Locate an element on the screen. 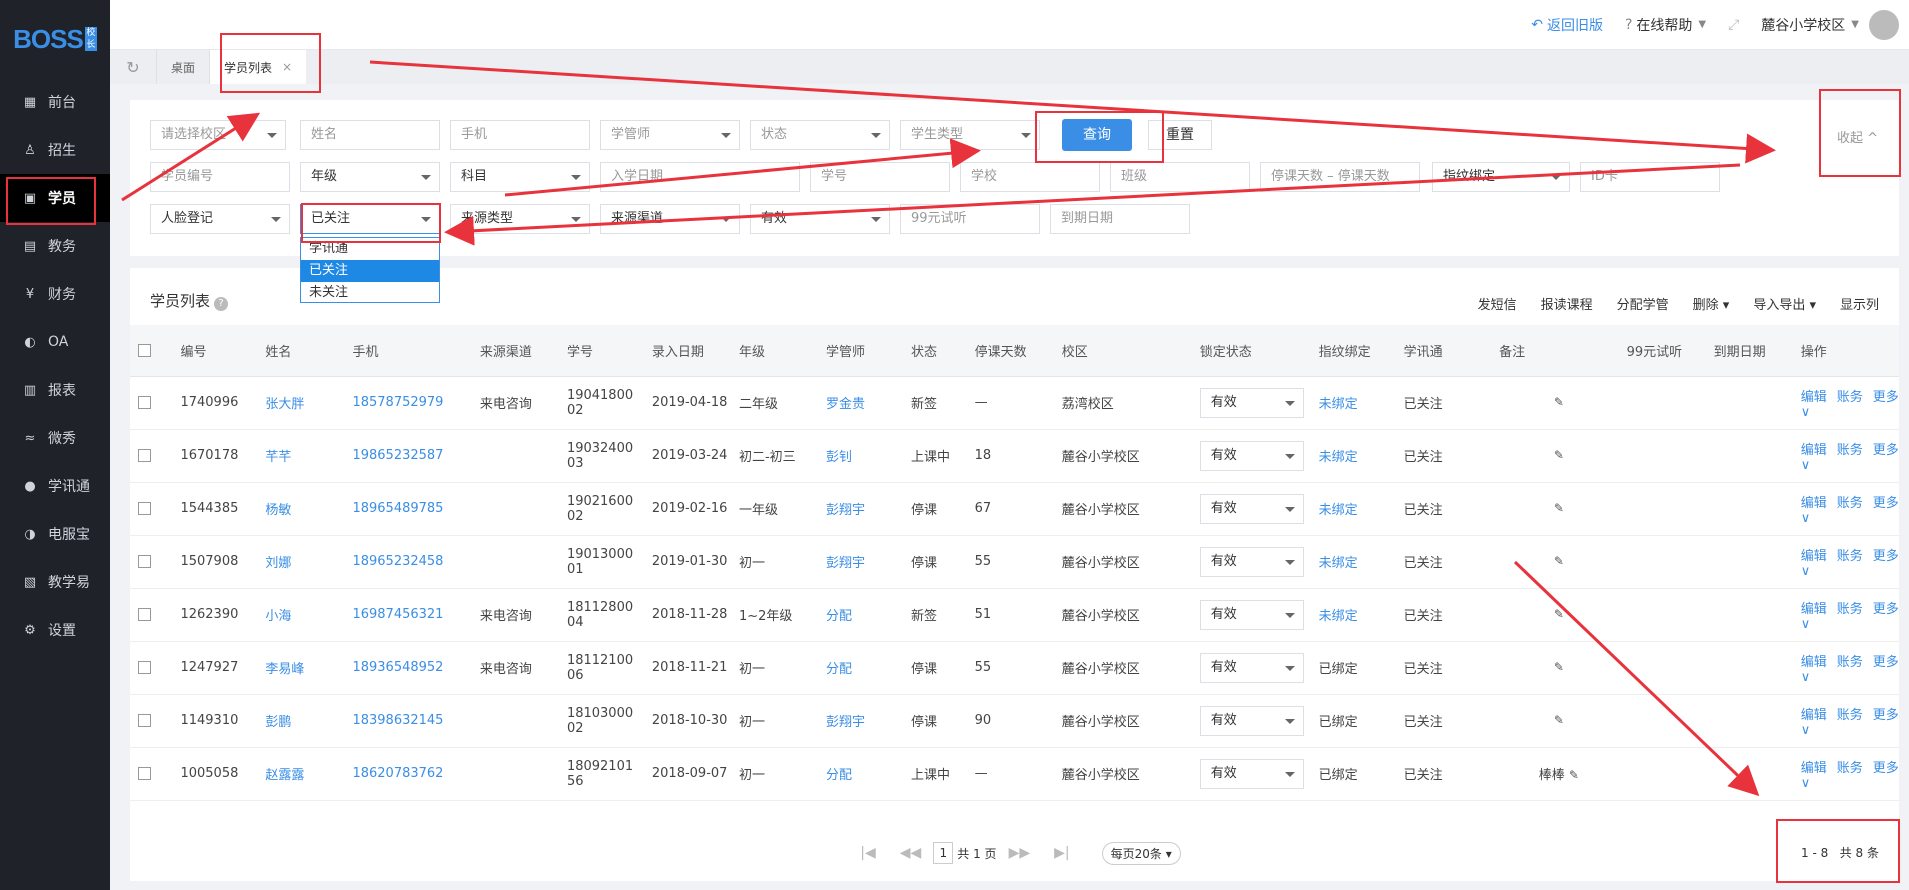 The height and width of the screenshot is (890, 1909). source-channel-select: 来源渠道 is located at coordinates (670, 219).